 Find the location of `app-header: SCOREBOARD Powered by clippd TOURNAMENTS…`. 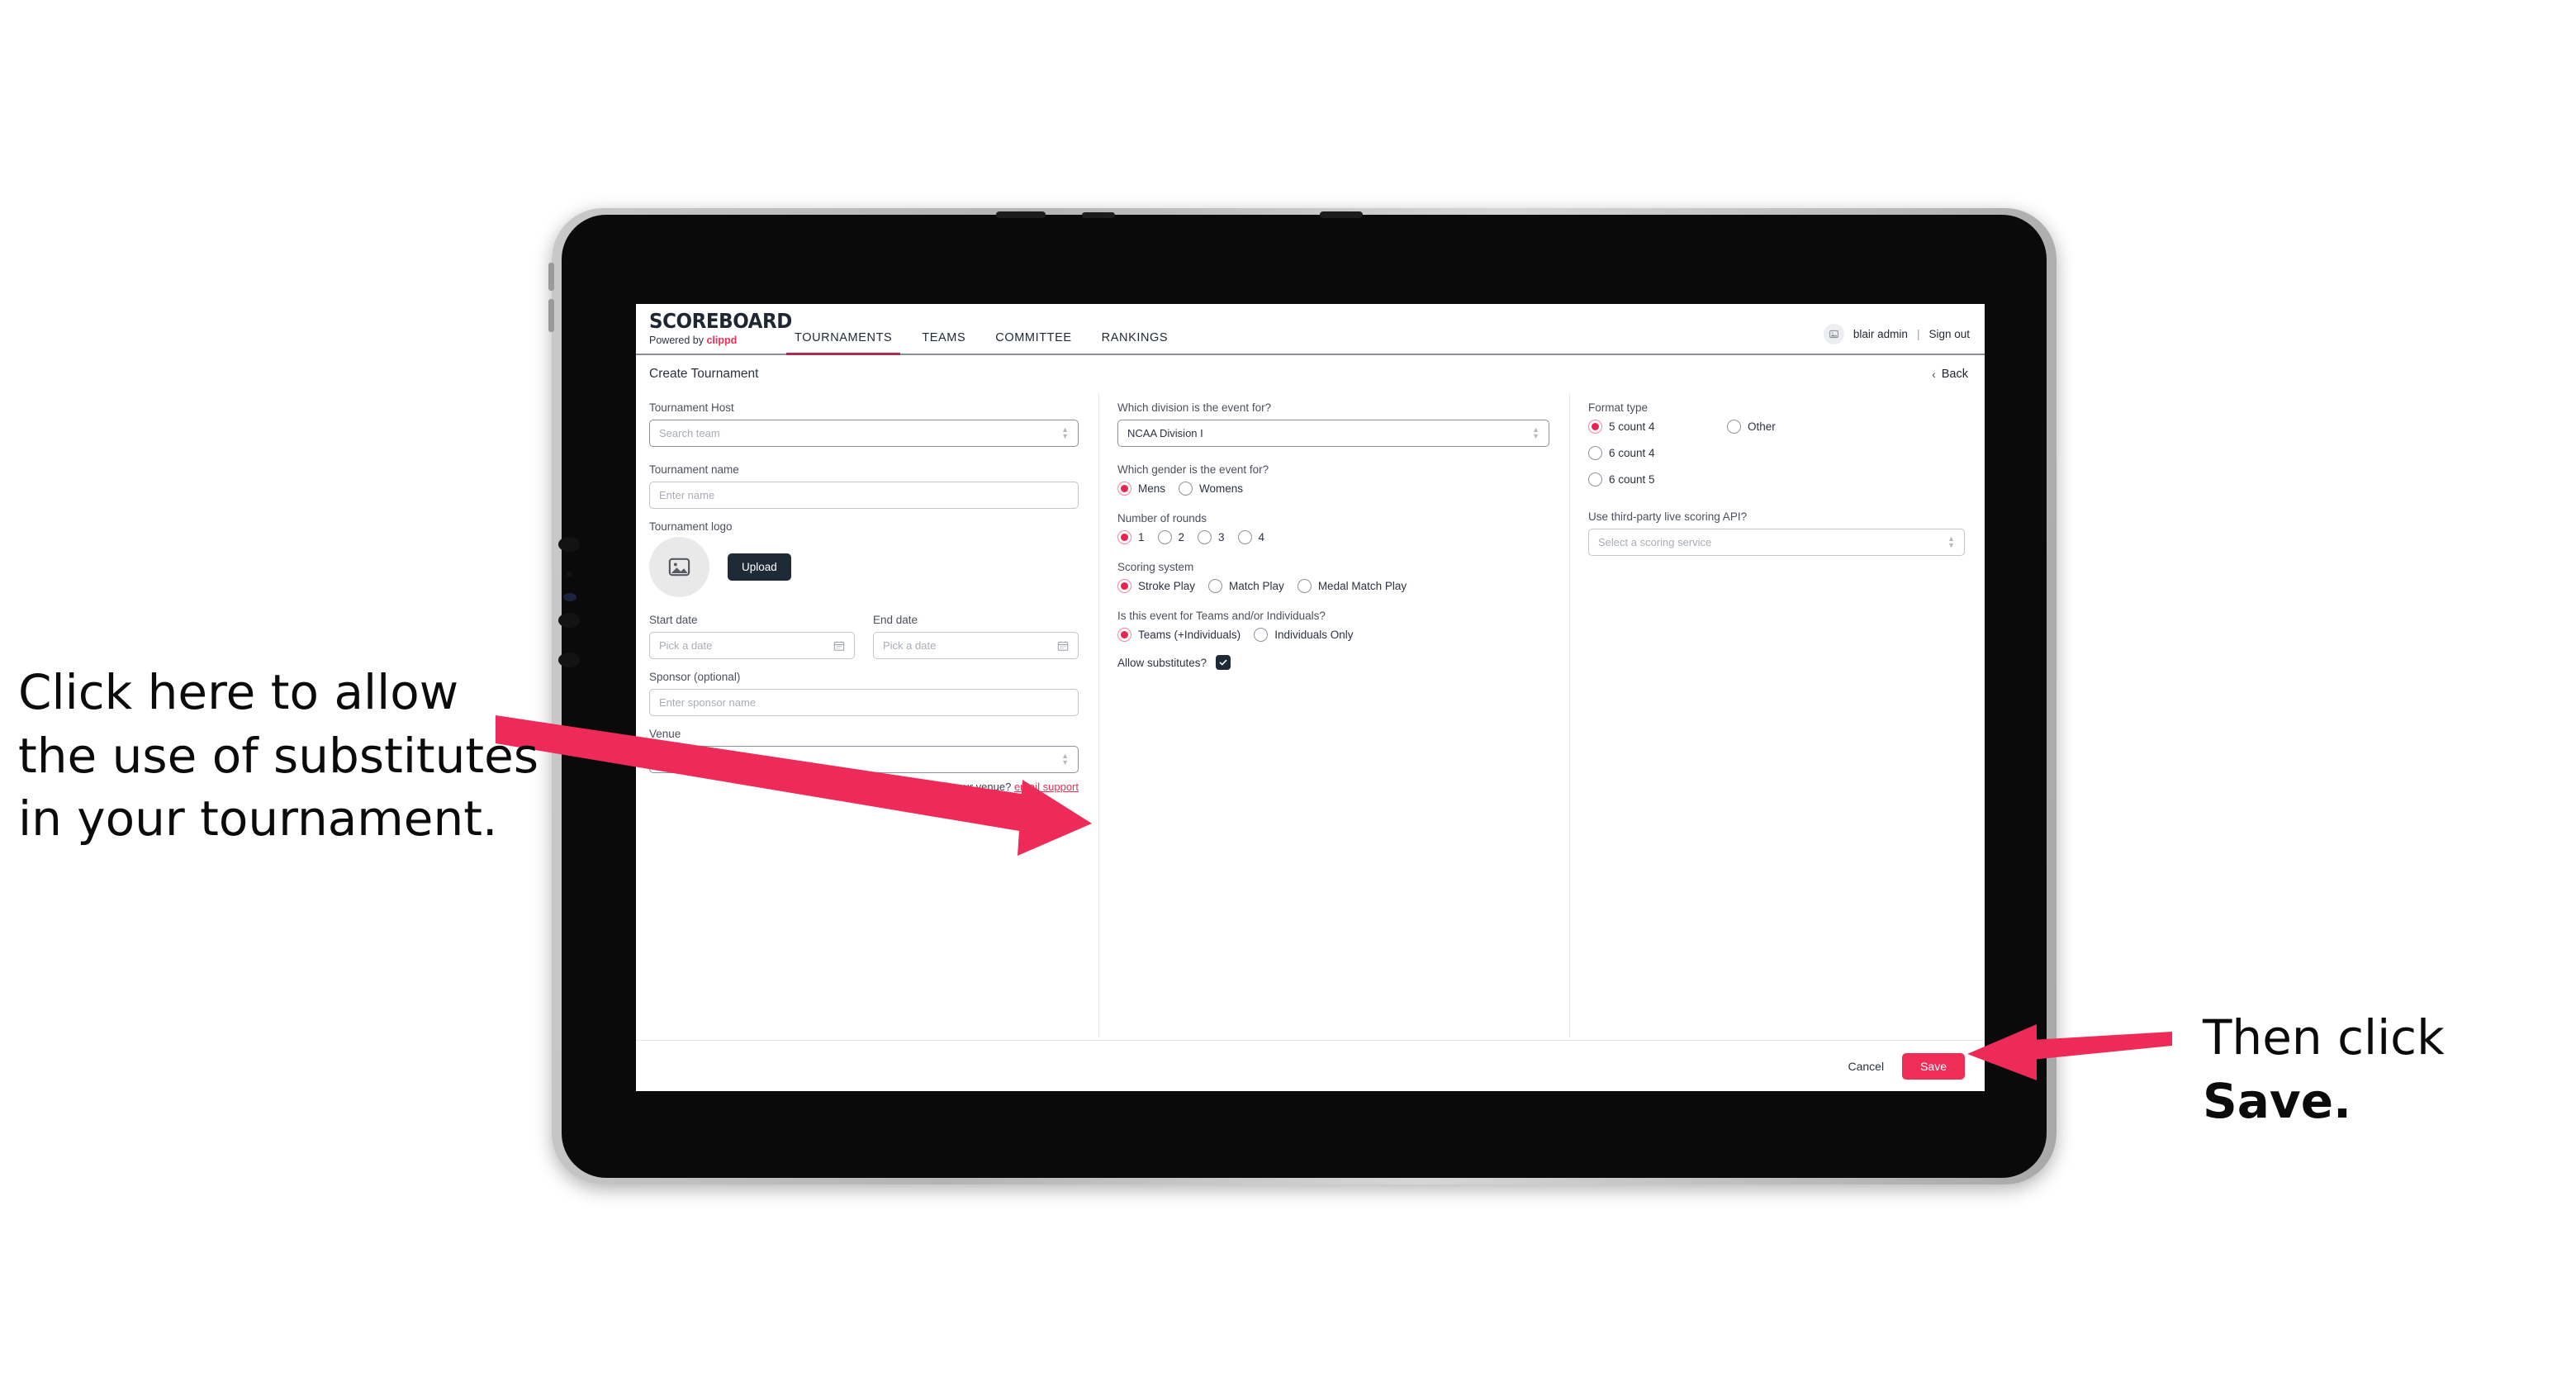

app-header: SCOREBOARD Powered by clippd TOURNAMENTS… is located at coordinates (1310, 329).